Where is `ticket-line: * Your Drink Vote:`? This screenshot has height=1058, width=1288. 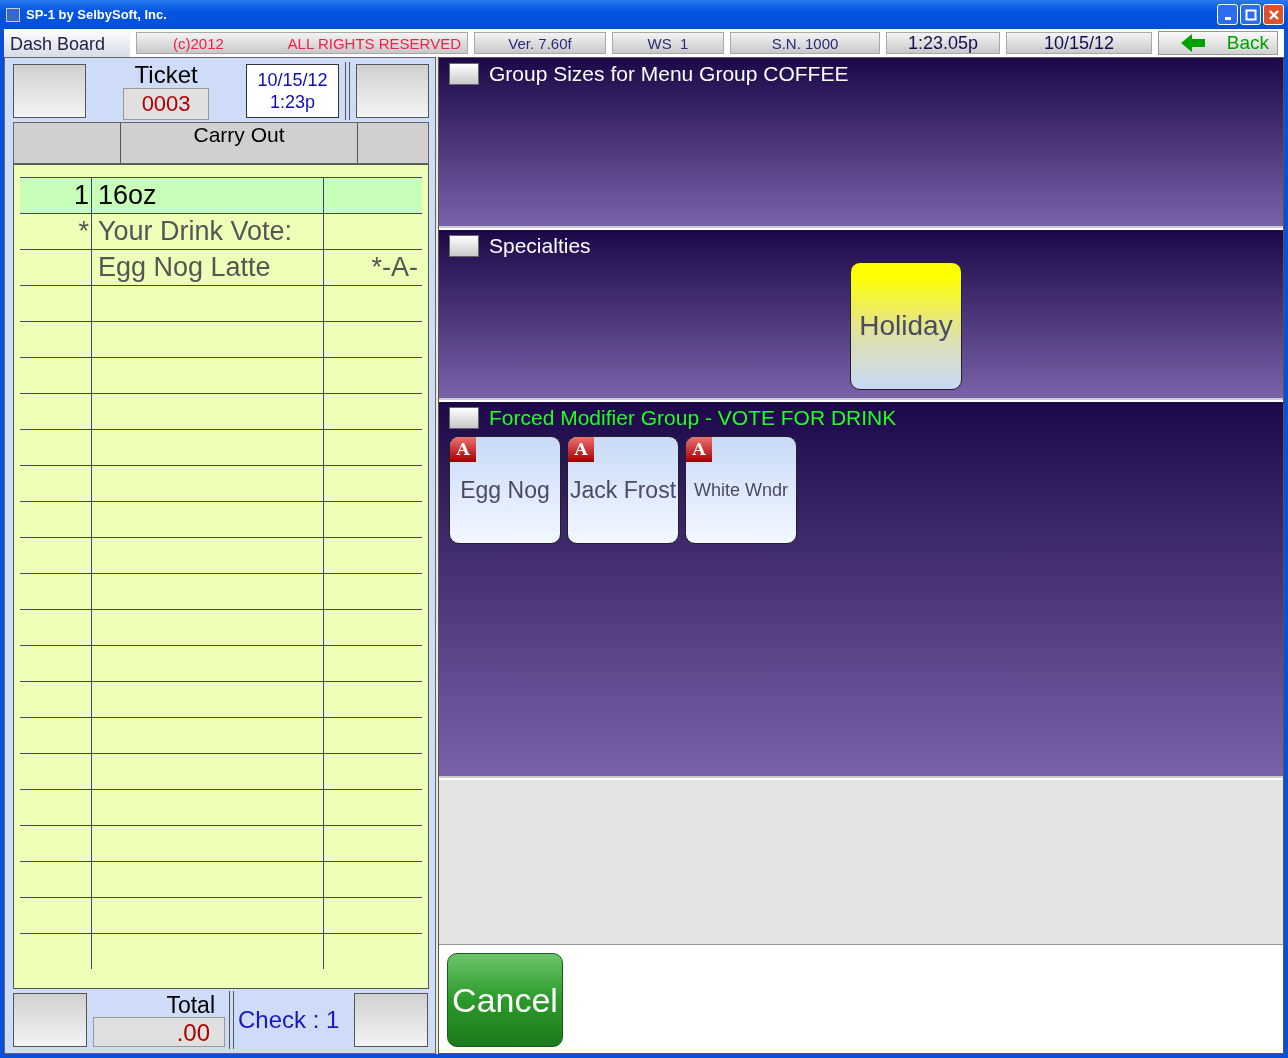
ticket-line: * Your Drink Vote: is located at coordinates (221, 231).